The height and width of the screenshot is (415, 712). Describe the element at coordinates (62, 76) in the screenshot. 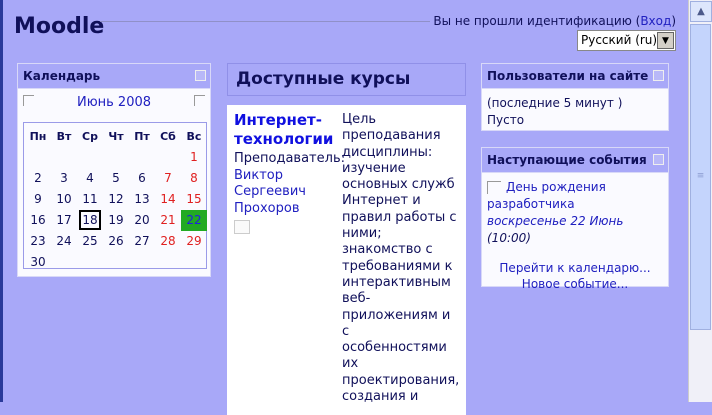

I see `calendar-title: Календарь` at that location.